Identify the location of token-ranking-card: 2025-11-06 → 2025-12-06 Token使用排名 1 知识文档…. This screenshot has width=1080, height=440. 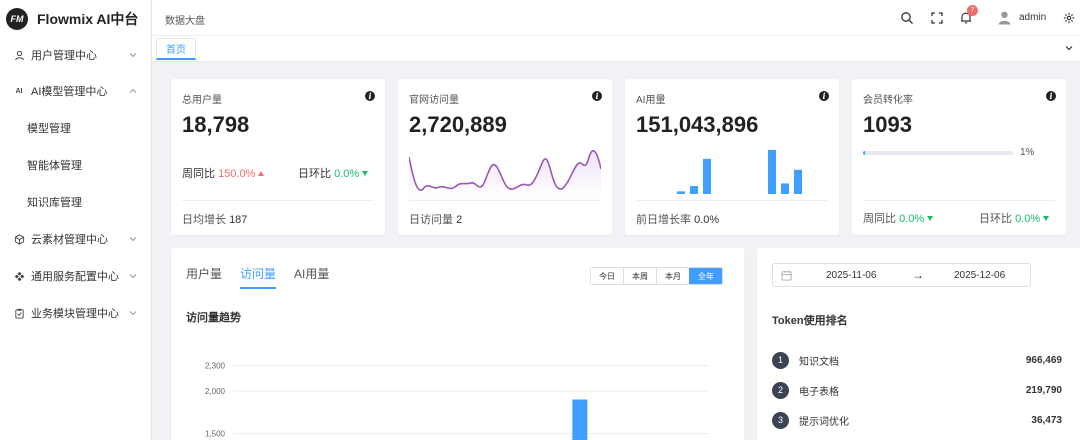
(918, 344).